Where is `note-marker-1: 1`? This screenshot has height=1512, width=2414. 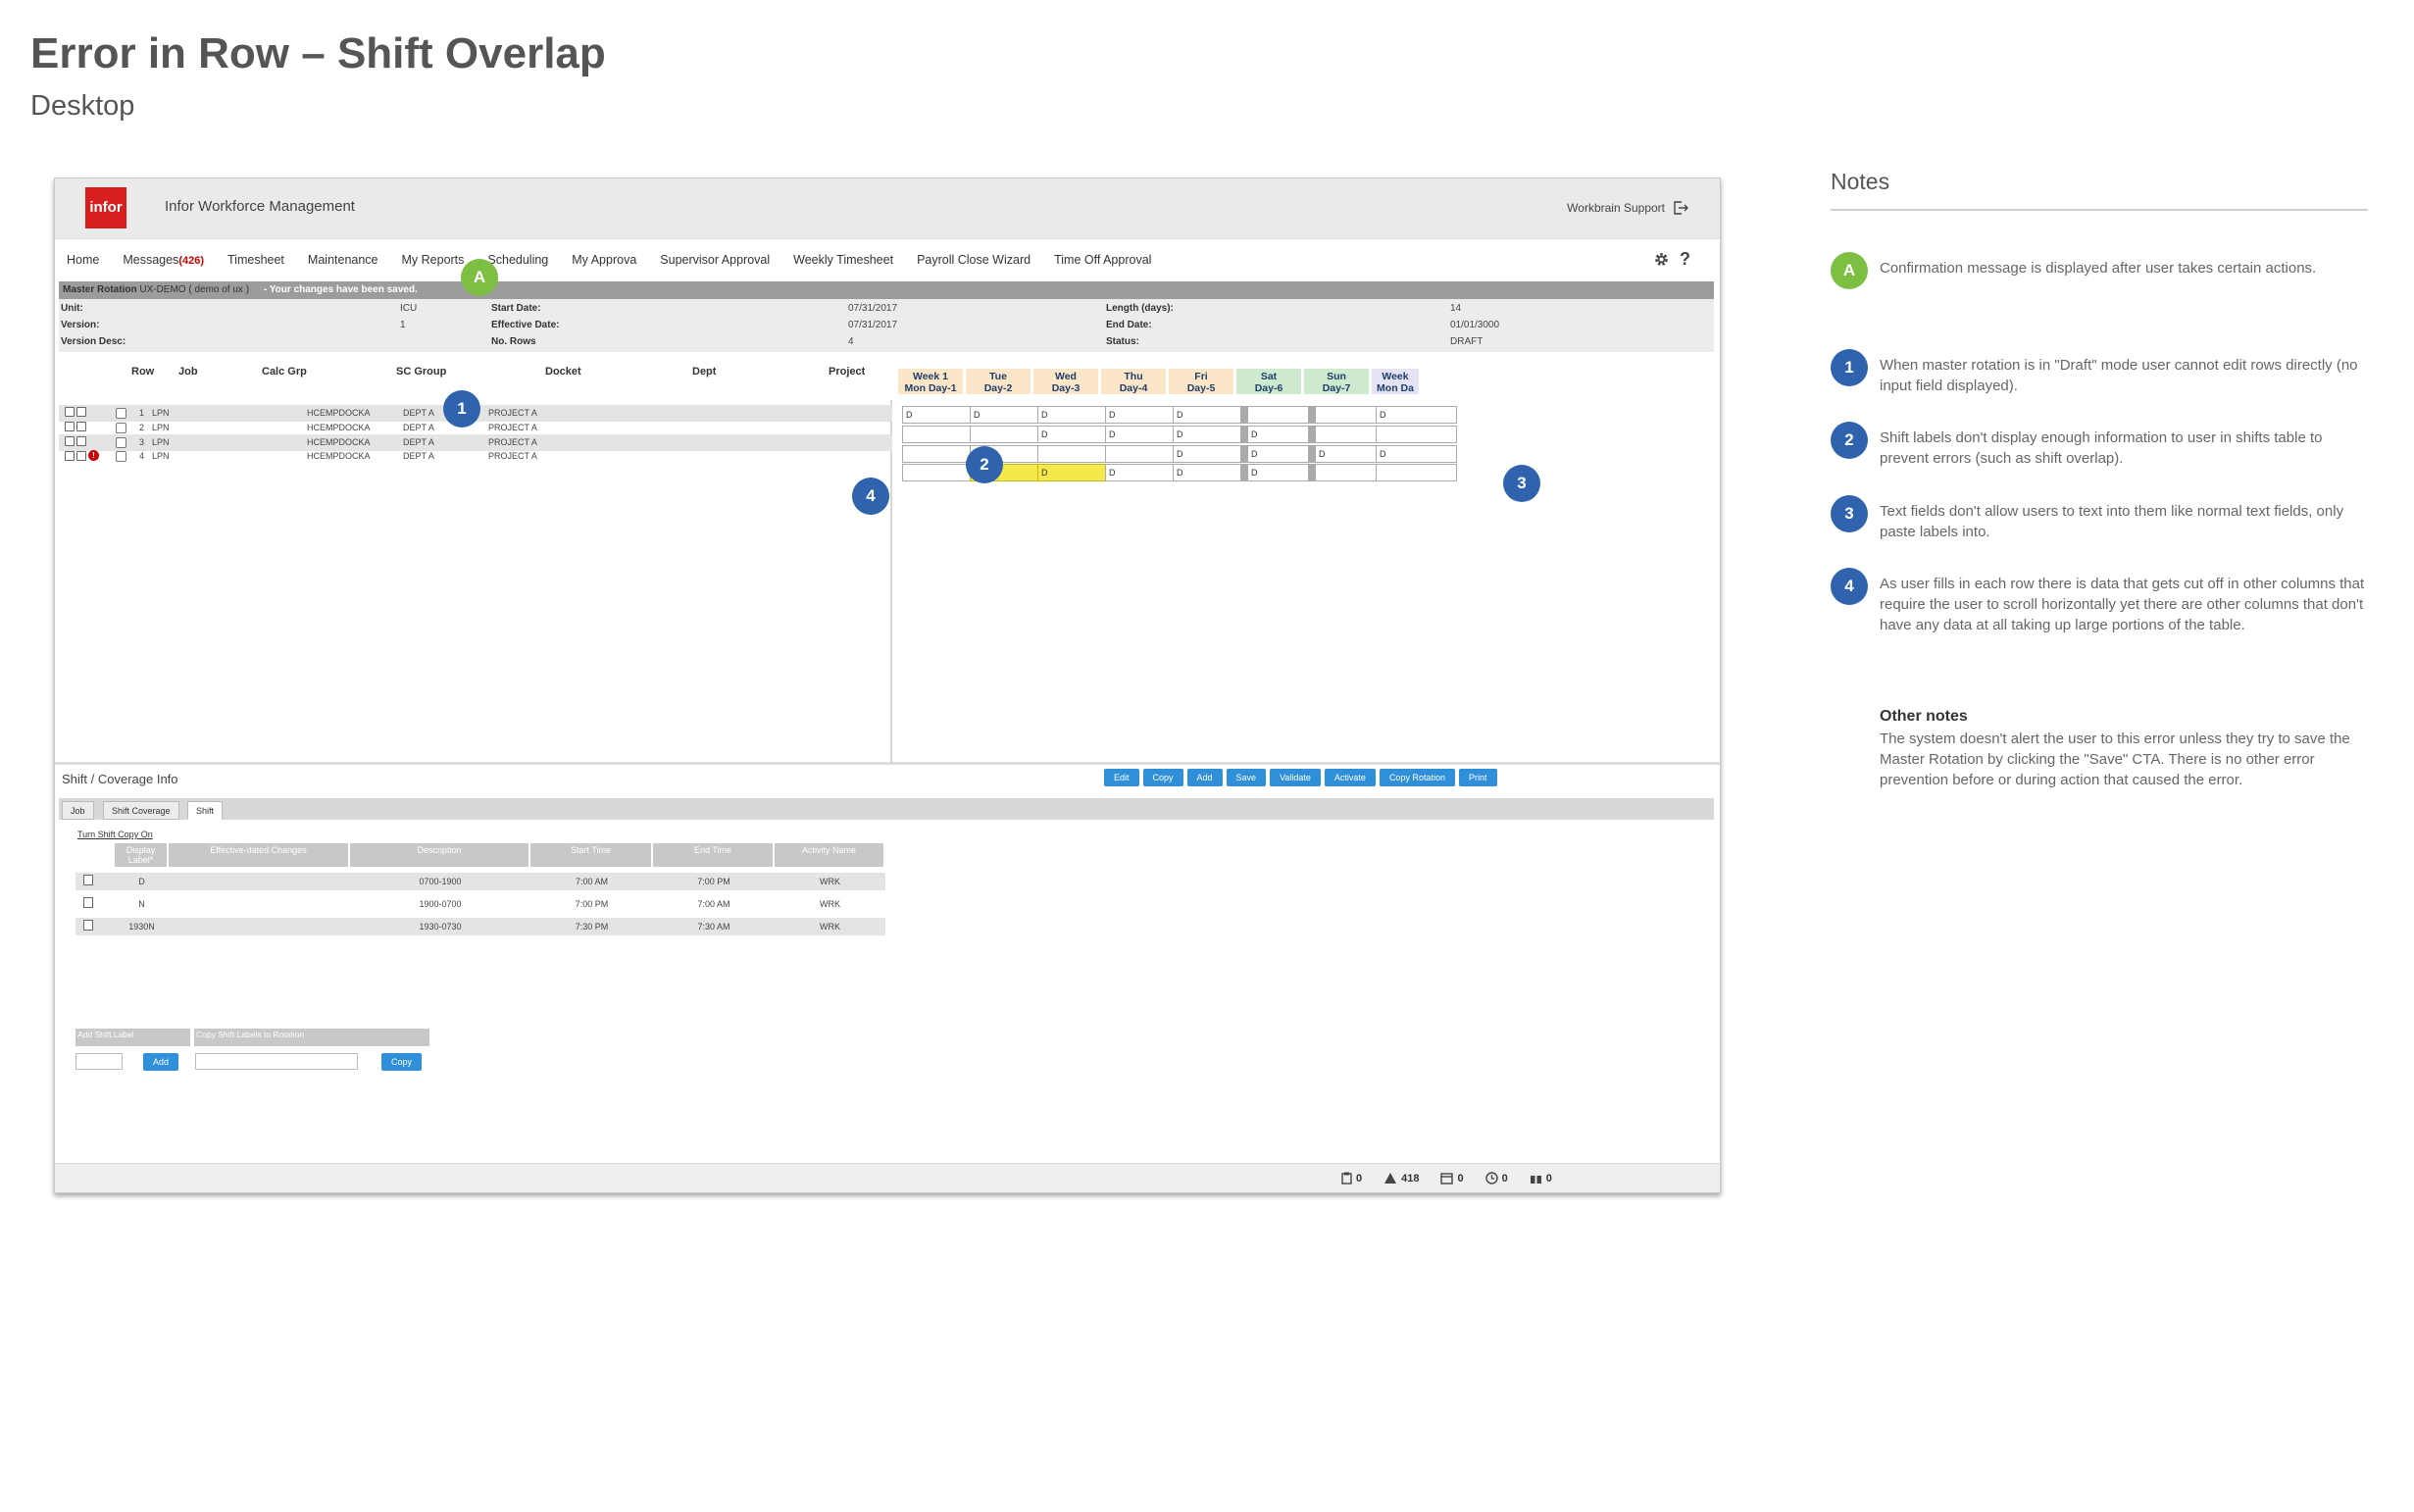 note-marker-1: 1 is located at coordinates (1849, 367).